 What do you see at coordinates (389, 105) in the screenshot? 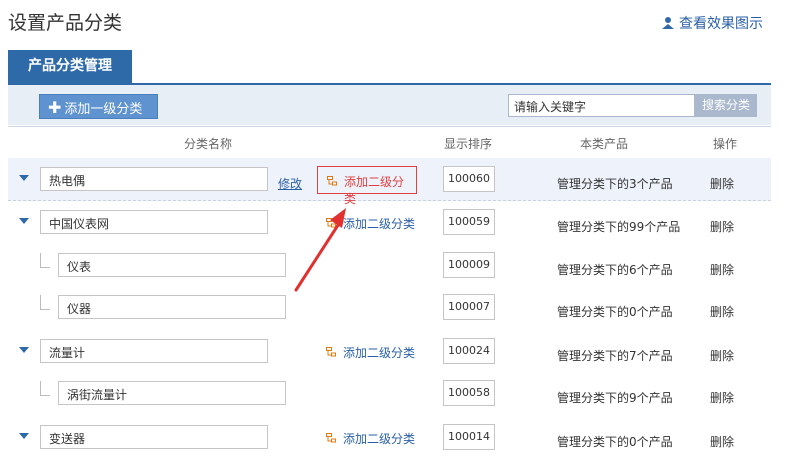
I see `toolbar: ✚ 添加一级分类 请输入关键字 搜索分类` at bounding box center [389, 105].